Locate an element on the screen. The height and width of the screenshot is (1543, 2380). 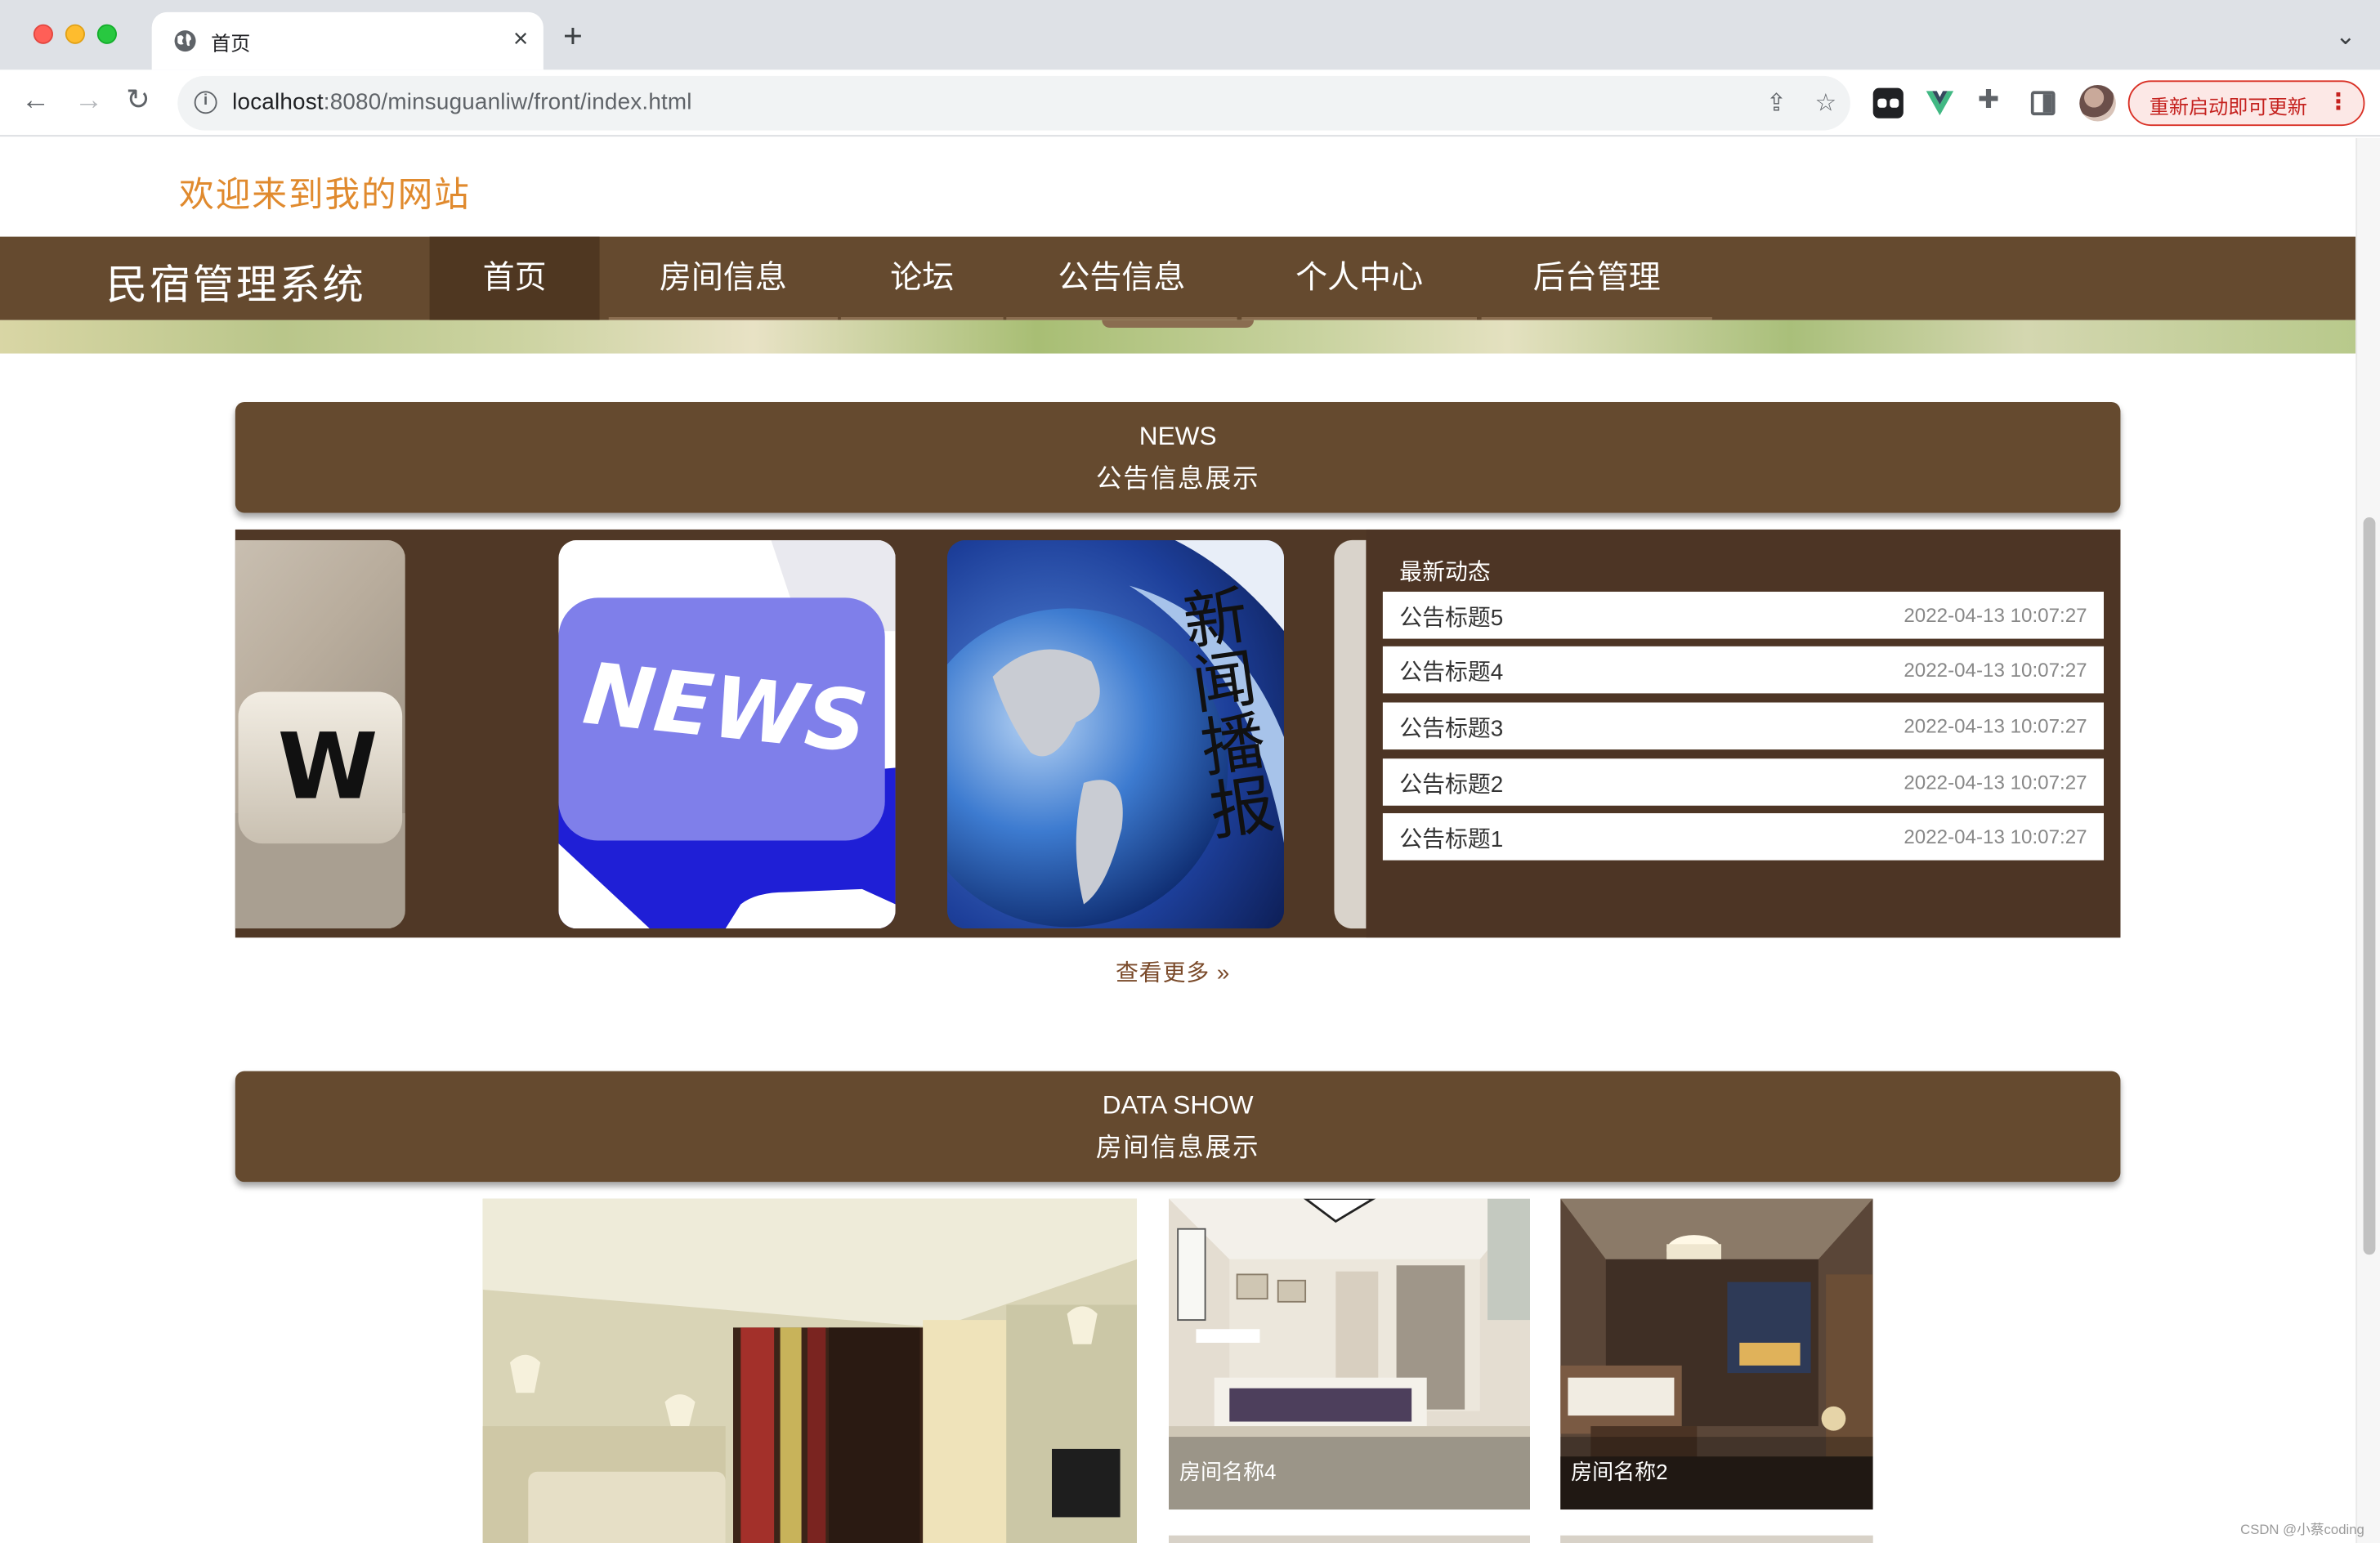
nav-admin: 后台管理 is located at coordinates (1596, 278).